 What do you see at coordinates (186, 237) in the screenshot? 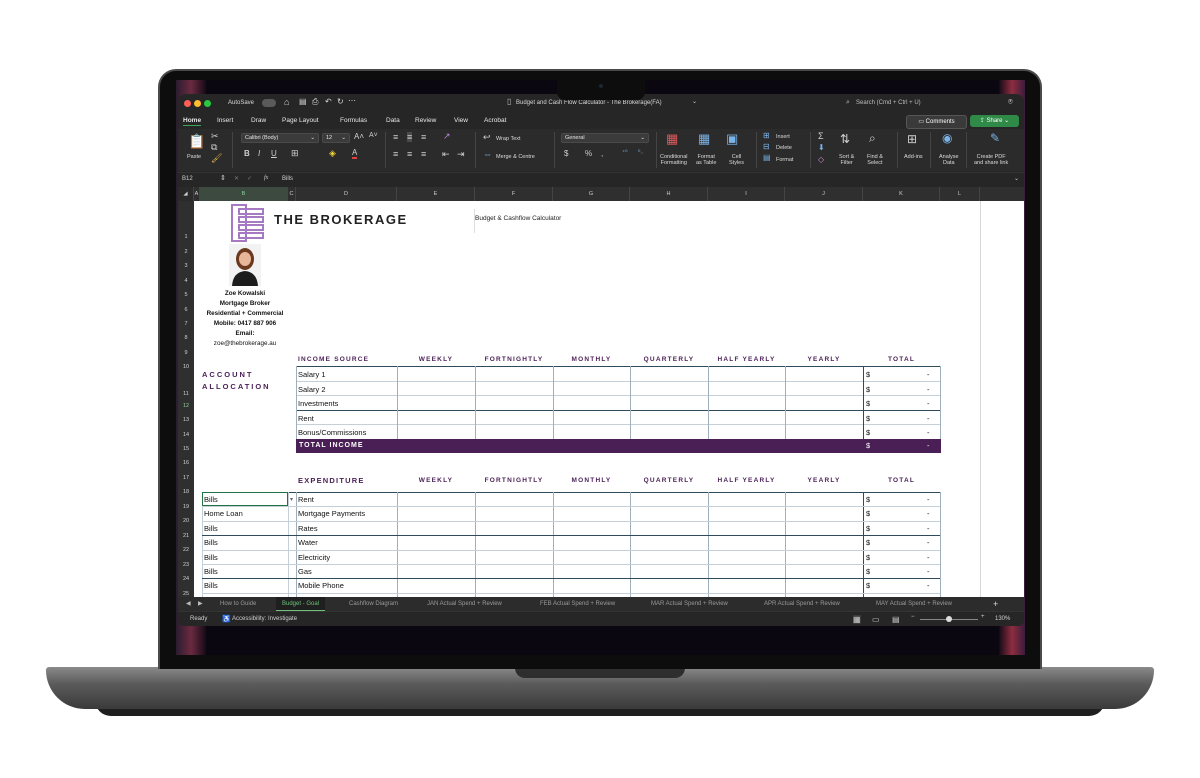
I see `row-header: 1` at bounding box center [186, 237].